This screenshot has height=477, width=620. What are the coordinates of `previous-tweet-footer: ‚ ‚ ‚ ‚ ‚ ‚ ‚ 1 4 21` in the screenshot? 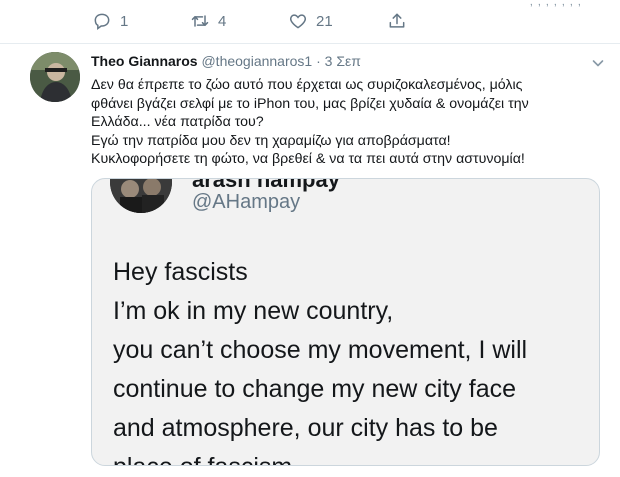 It's located at (310, 22).